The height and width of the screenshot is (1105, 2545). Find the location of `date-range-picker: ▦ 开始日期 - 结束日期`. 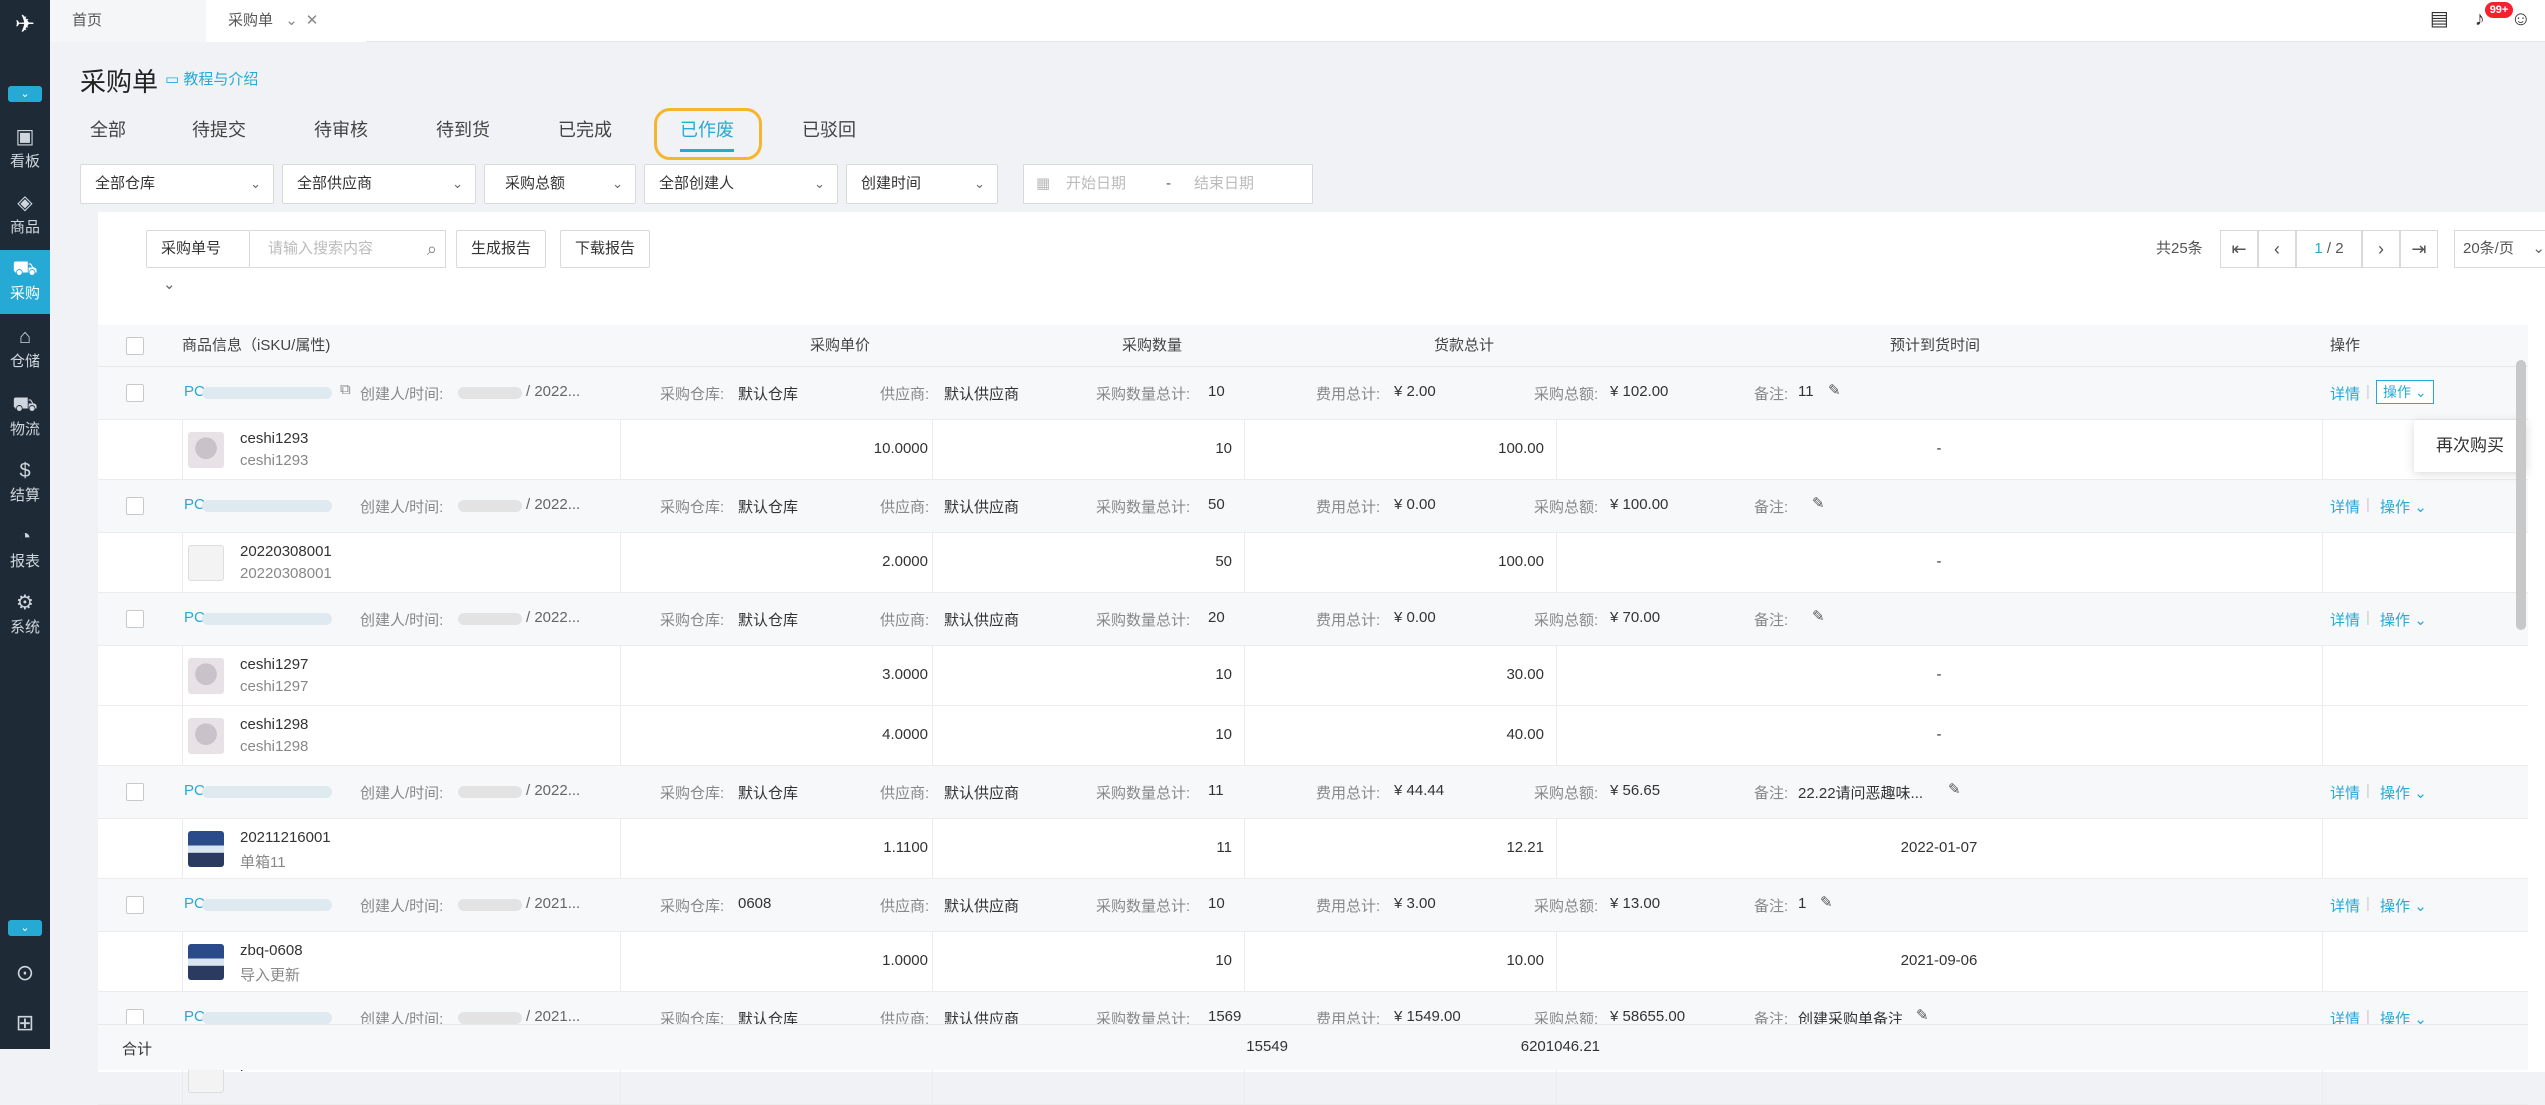

date-range-picker: ▦ 开始日期 - 结束日期 is located at coordinates (1168, 184).